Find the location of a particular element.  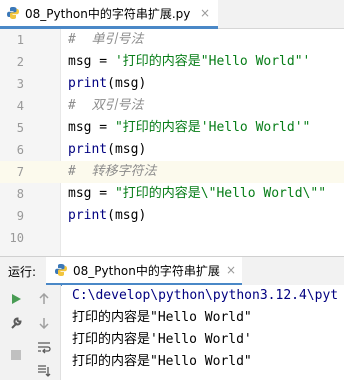

python-file-icon is located at coordinates (13, 13).